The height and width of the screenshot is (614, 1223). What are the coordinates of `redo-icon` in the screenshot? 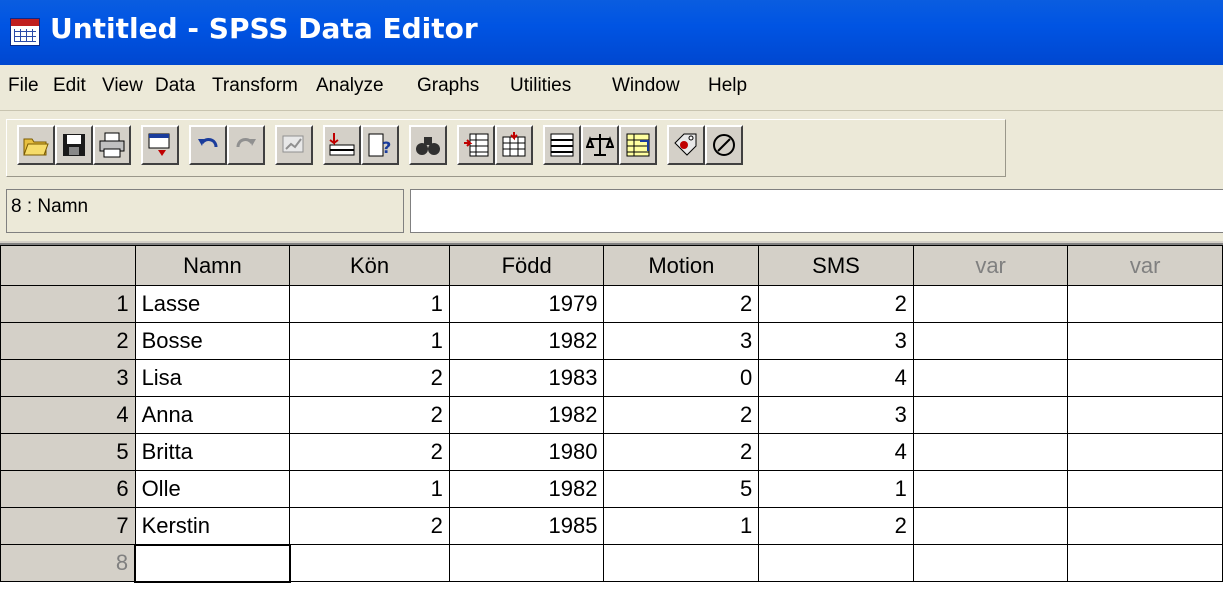 It's located at (246, 145).